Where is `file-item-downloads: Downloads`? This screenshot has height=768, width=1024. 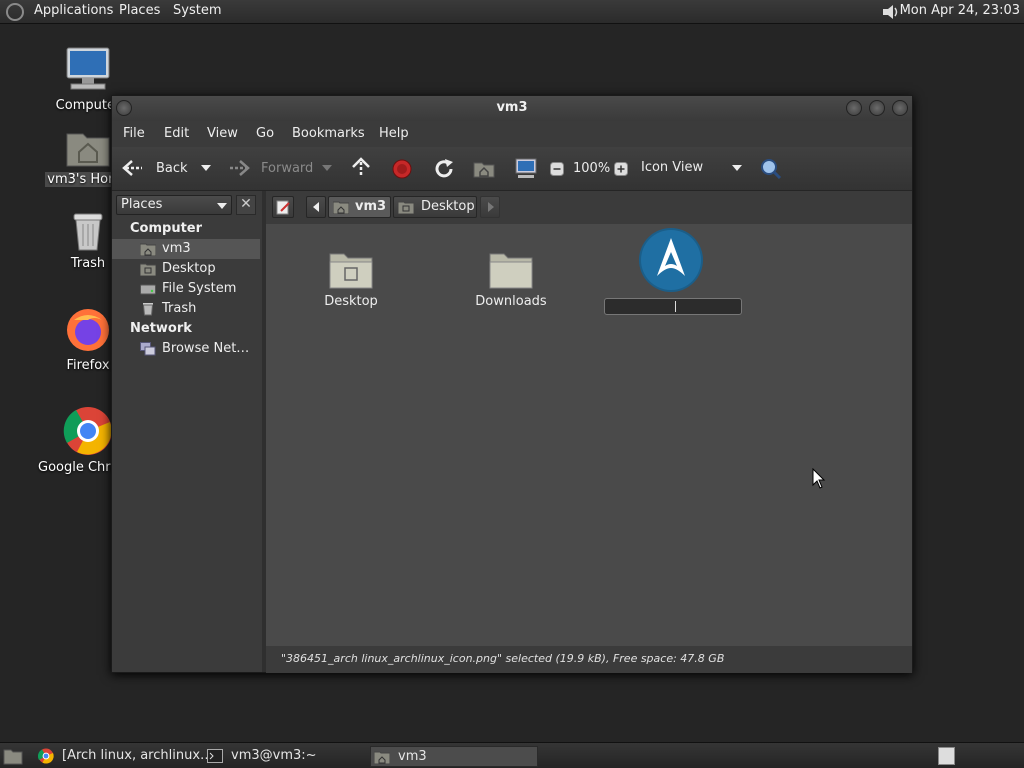
file-item-downloads: Downloads is located at coordinates (511, 278).